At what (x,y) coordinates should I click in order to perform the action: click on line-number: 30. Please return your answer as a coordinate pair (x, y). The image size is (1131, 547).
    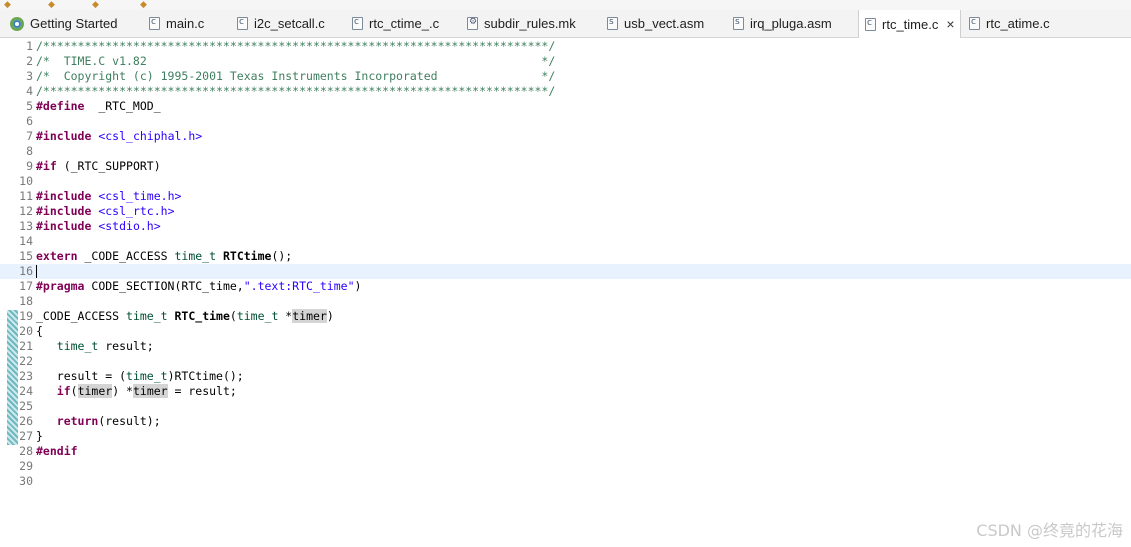
    Looking at the image, I should click on (26, 481).